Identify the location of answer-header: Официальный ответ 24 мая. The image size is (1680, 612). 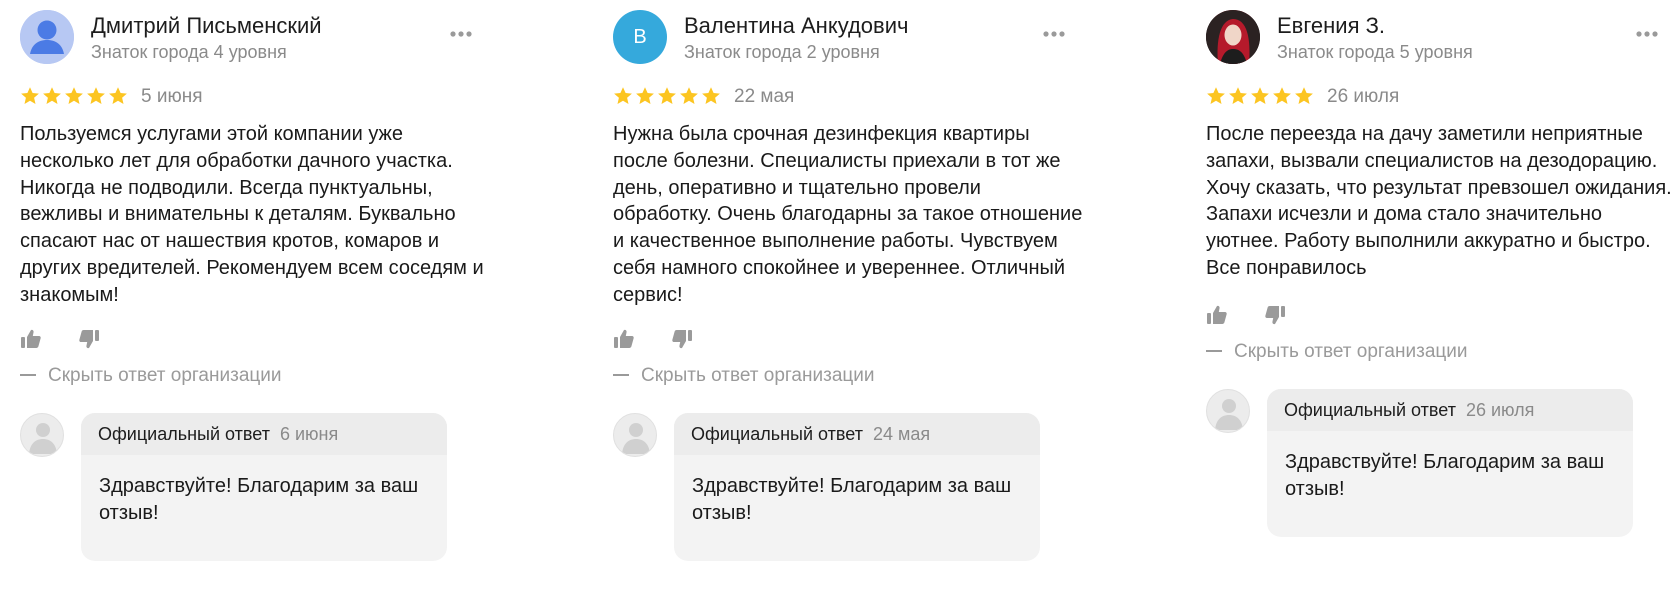
(857, 434).